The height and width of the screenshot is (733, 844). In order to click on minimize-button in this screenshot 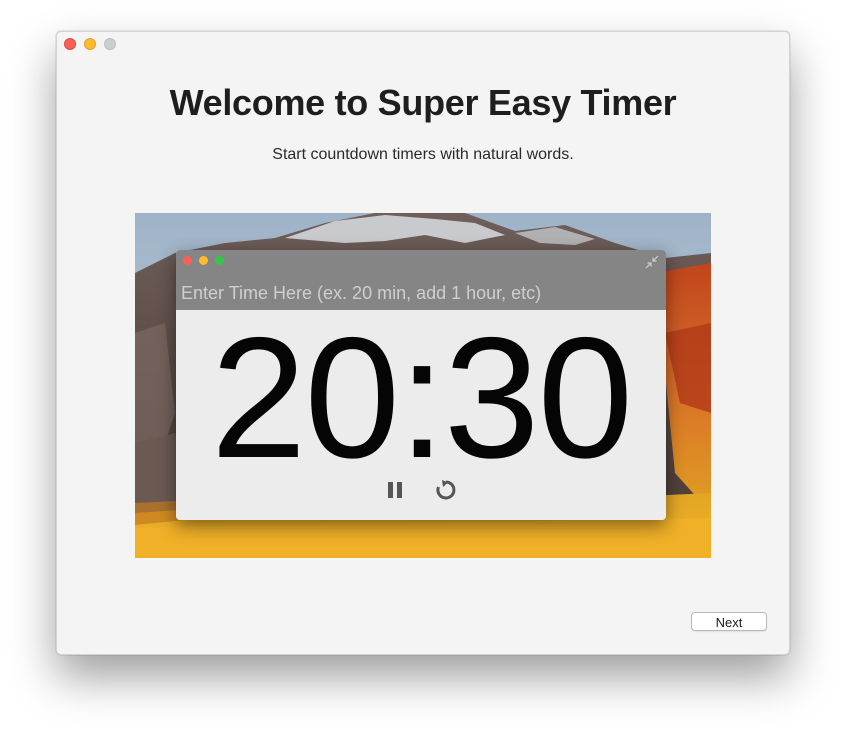, I will do `click(90, 44)`.